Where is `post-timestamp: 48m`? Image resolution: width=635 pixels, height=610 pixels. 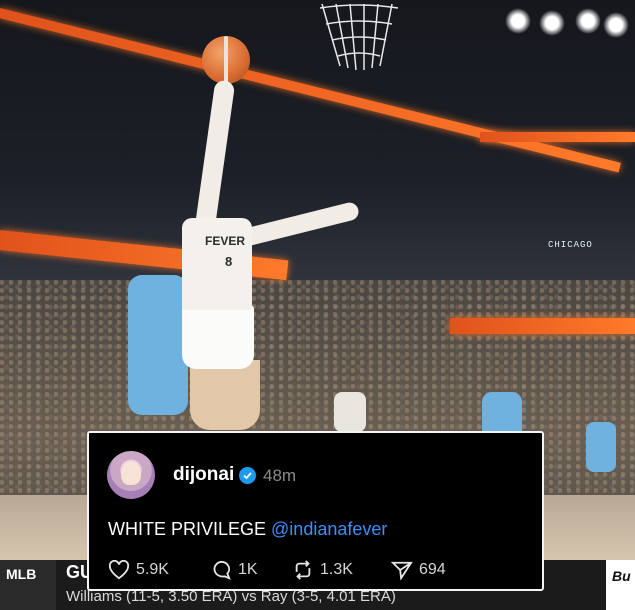
post-timestamp: 48m is located at coordinates (280, 475).